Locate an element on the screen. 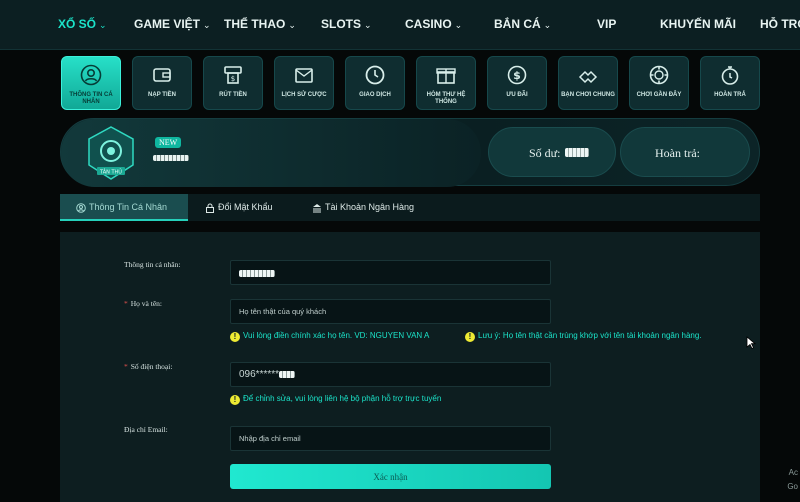  dollar-coin-icon: $ is located at coordinates (517, 75).